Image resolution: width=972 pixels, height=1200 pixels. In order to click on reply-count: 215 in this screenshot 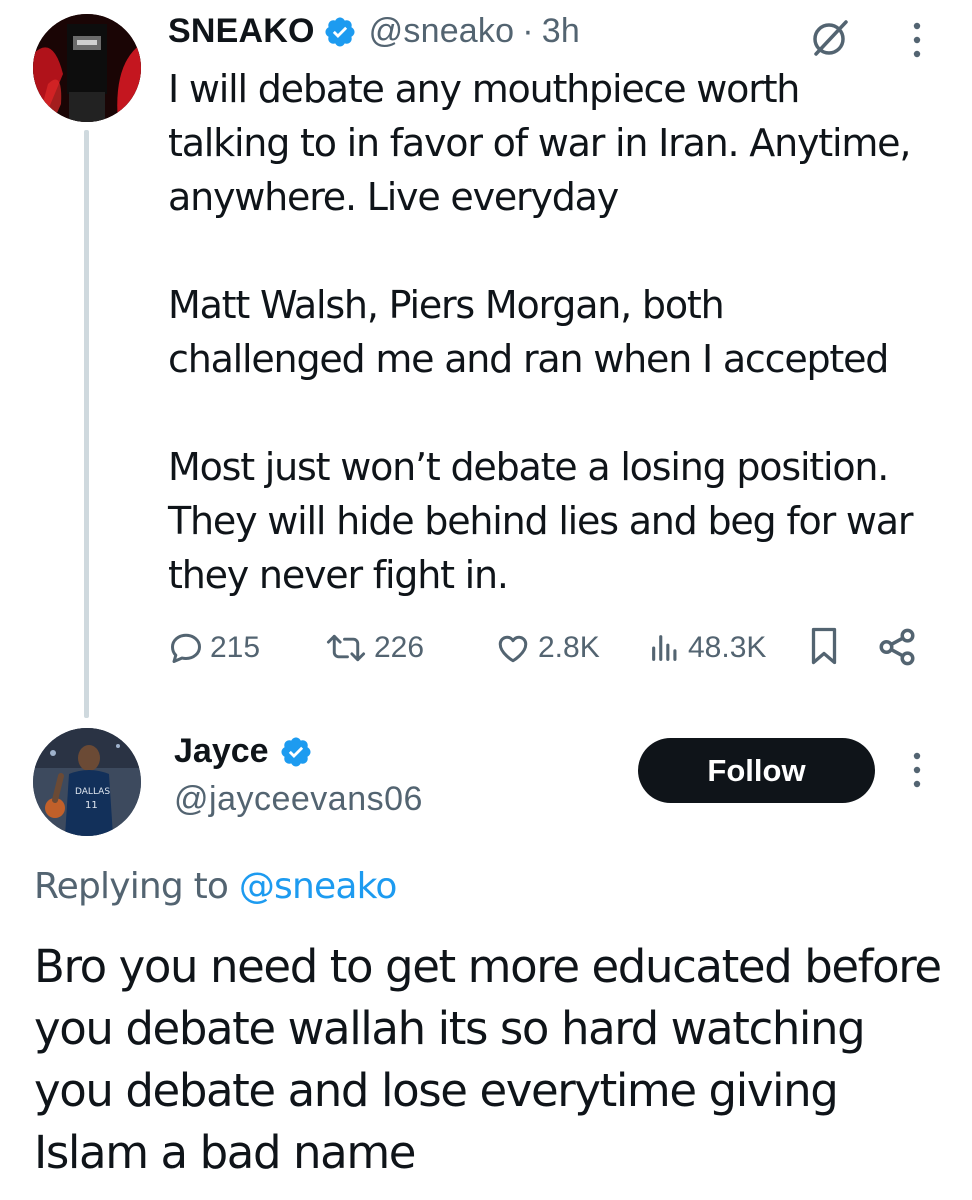, I will do `click(235, 647)`.